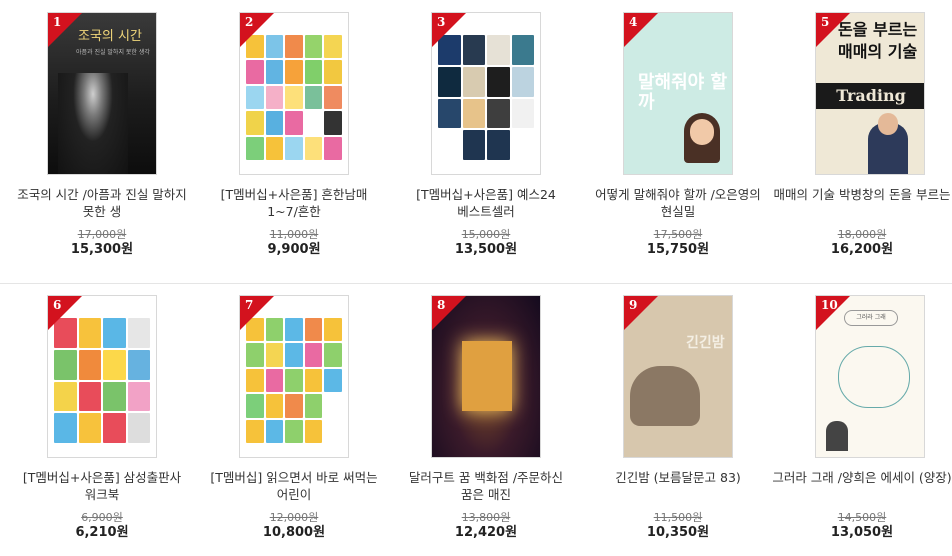 The width and height of the screenshot is (952, 556). I want to click on row-divider, so click(476, 283).